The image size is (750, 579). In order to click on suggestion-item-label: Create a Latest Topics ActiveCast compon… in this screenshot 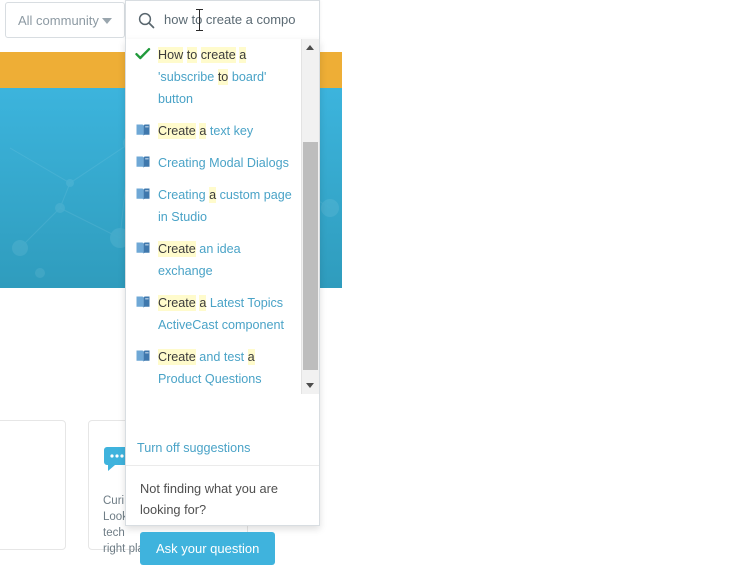, I will do `click(221, 313)`.